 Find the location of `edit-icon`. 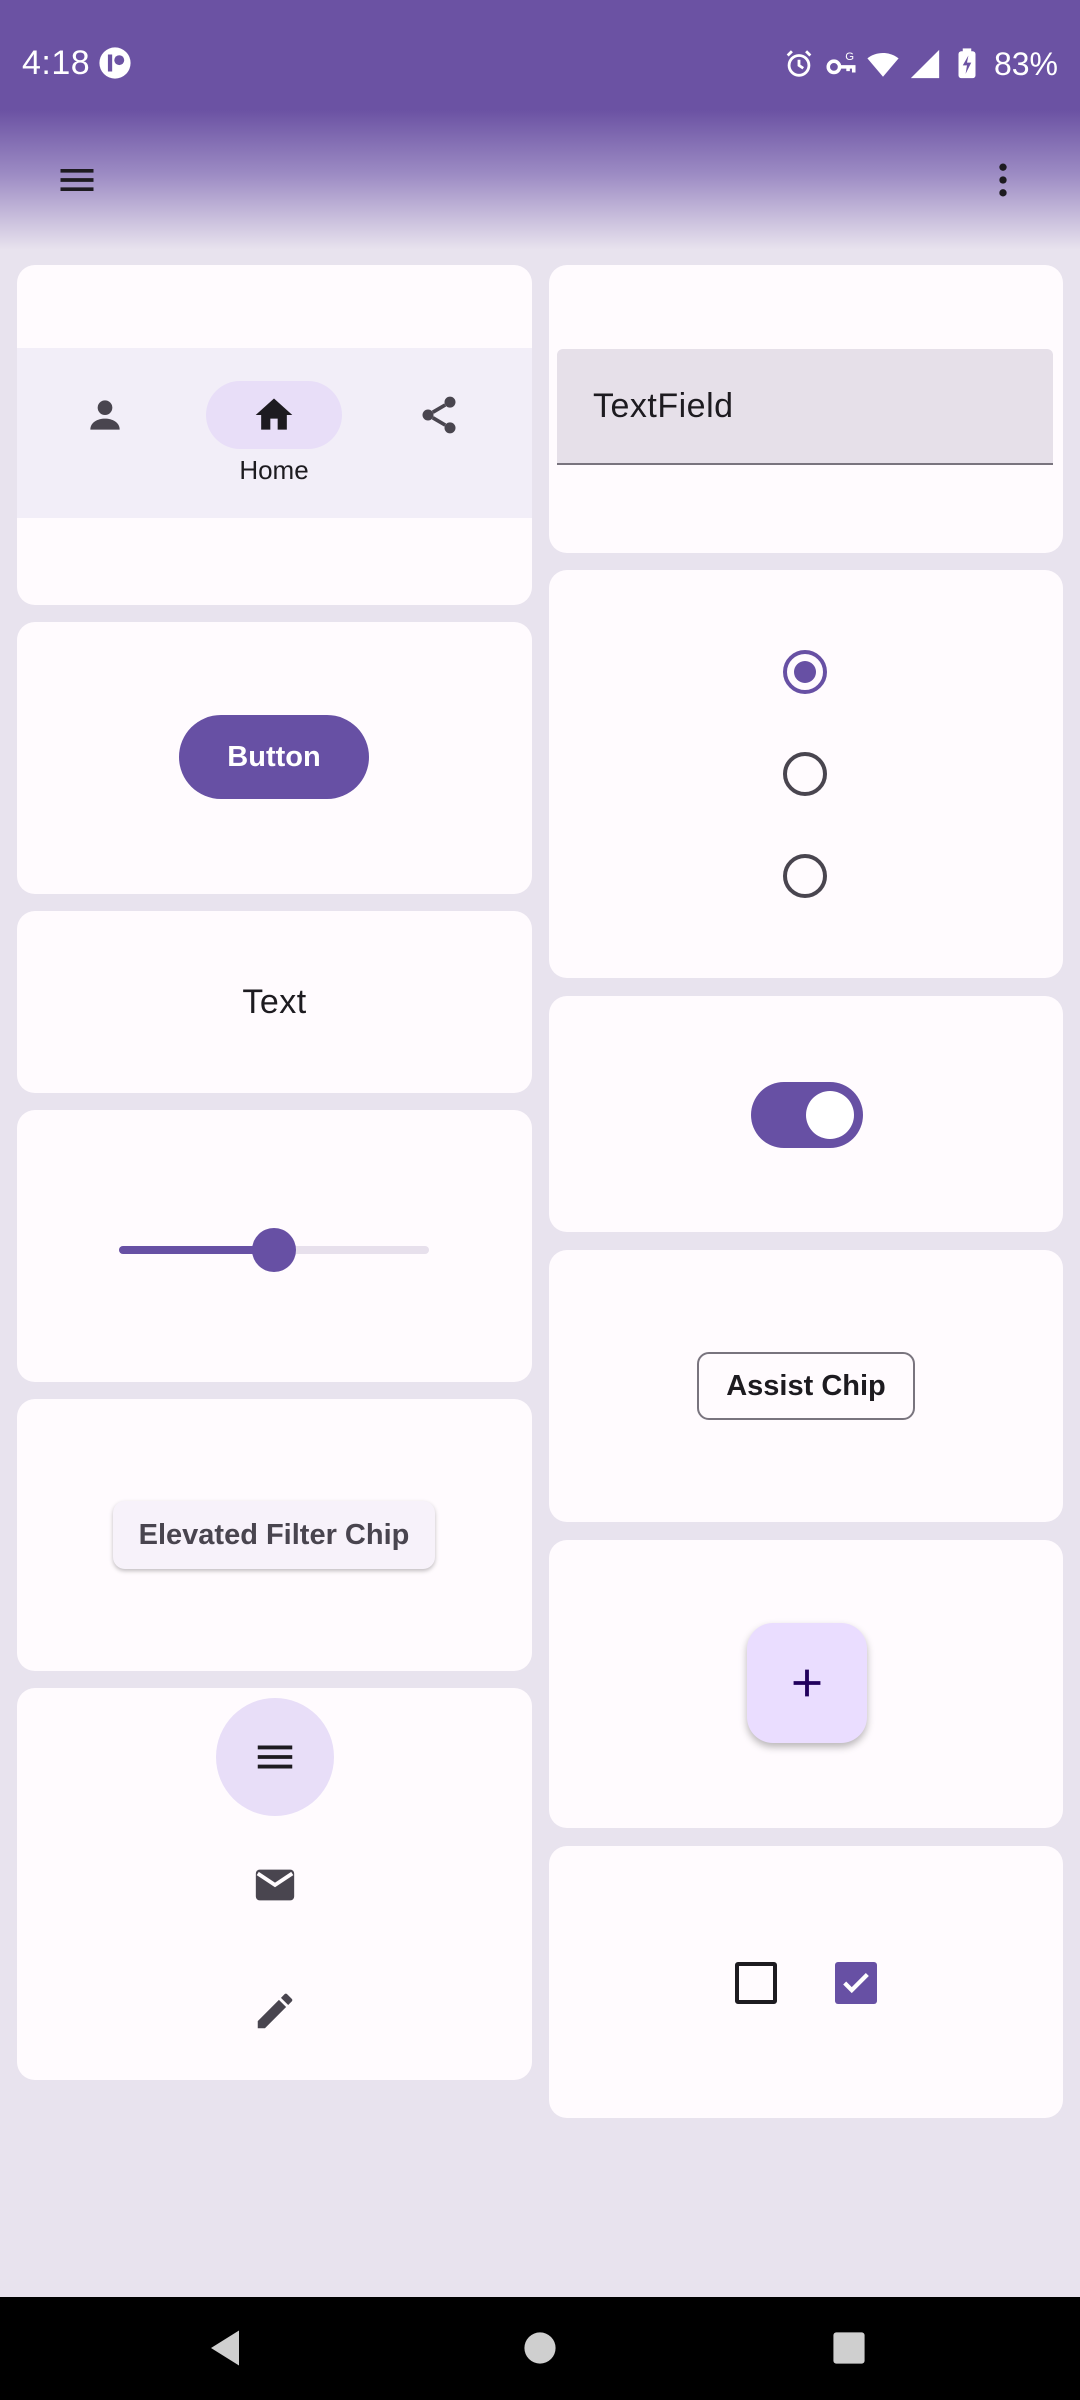

edit-icon is located at coordinates (274, 2011).